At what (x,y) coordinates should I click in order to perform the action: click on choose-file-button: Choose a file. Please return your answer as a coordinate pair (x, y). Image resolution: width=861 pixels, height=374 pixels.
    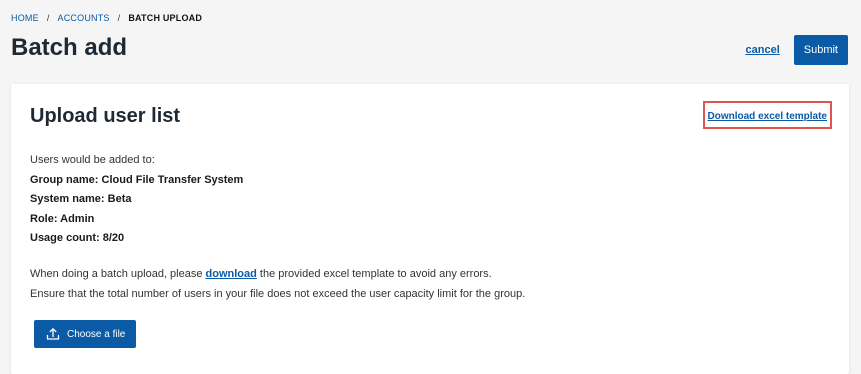
    Looking at the image, I should click on (85, 334).